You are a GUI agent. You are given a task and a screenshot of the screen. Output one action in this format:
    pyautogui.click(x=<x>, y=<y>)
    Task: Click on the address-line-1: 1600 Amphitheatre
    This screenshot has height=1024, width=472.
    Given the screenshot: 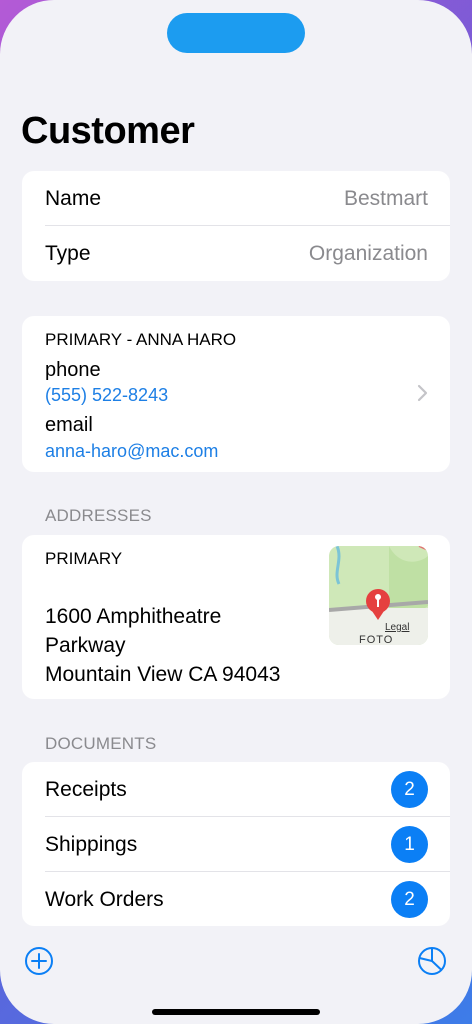 What is the action you would take?
    pyautogui.click(x=133, y=616)
    